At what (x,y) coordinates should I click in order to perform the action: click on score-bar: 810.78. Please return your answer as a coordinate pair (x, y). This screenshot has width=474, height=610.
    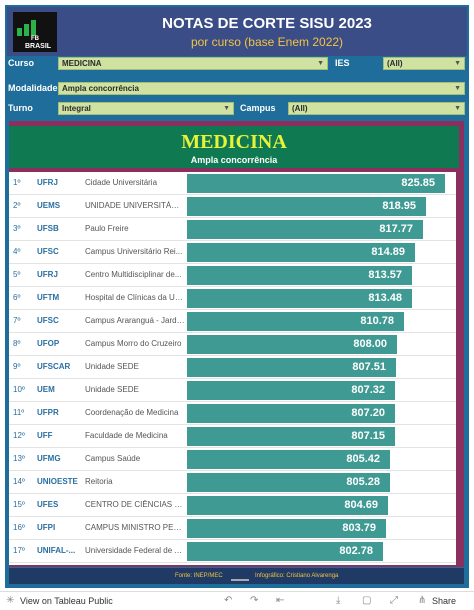
    Looking at the image, I should click on (295, 321).